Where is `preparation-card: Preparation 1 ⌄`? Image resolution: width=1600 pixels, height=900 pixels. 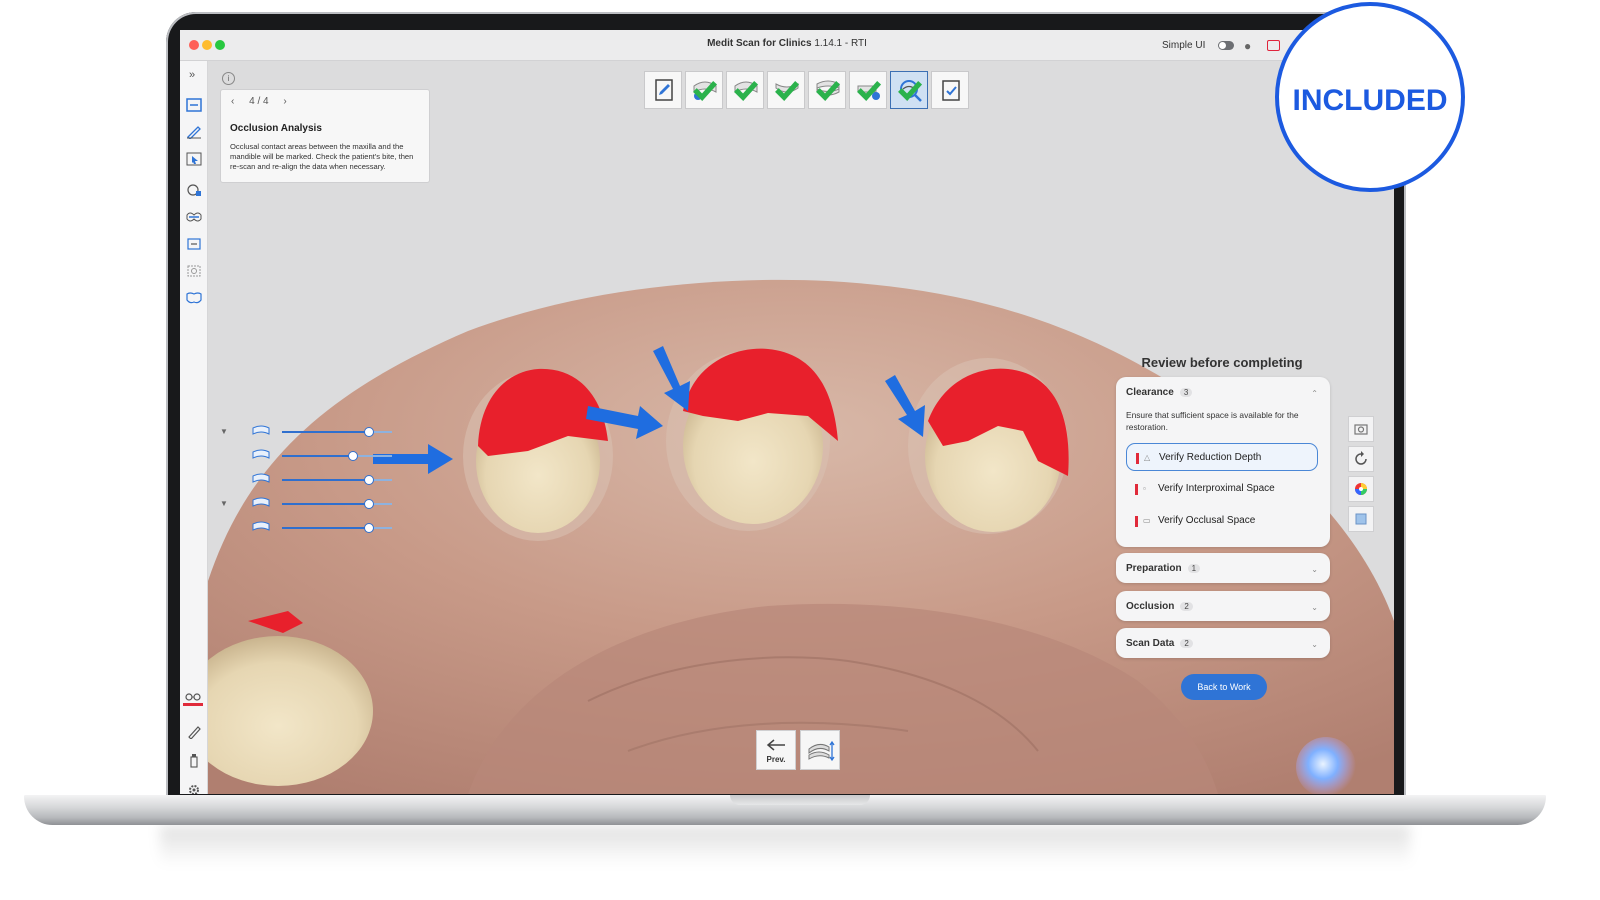 preparation-card: Preparation 1 ⌄ is located at coordinates (1223, 568).